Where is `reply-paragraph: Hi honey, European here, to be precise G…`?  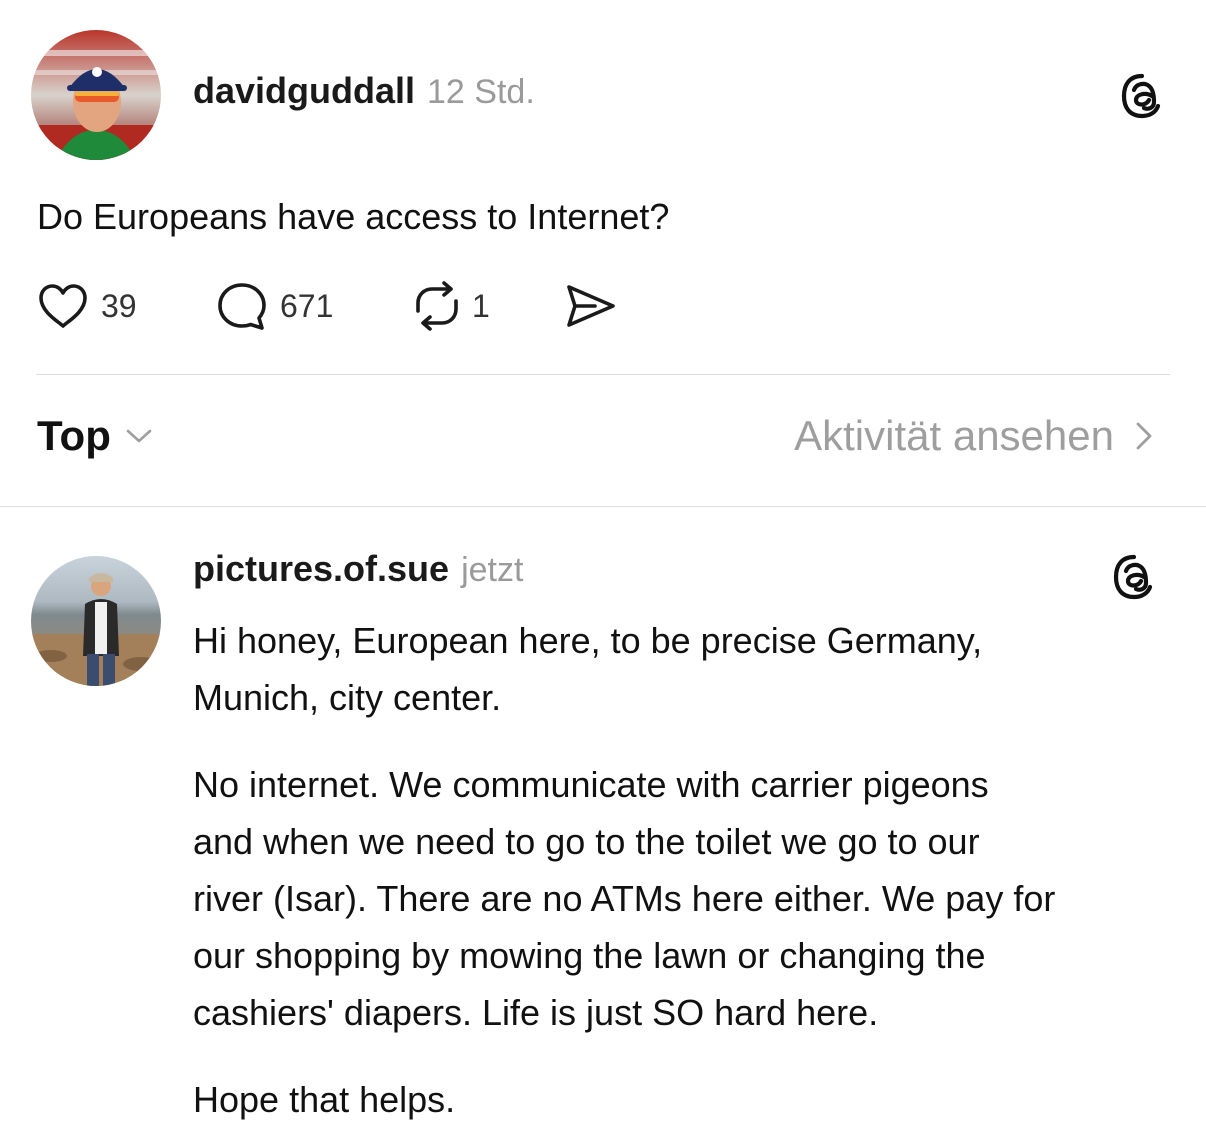 reply-paragraph: Hi honey, European here, to be precise G… is located at coordinates (588, 669).